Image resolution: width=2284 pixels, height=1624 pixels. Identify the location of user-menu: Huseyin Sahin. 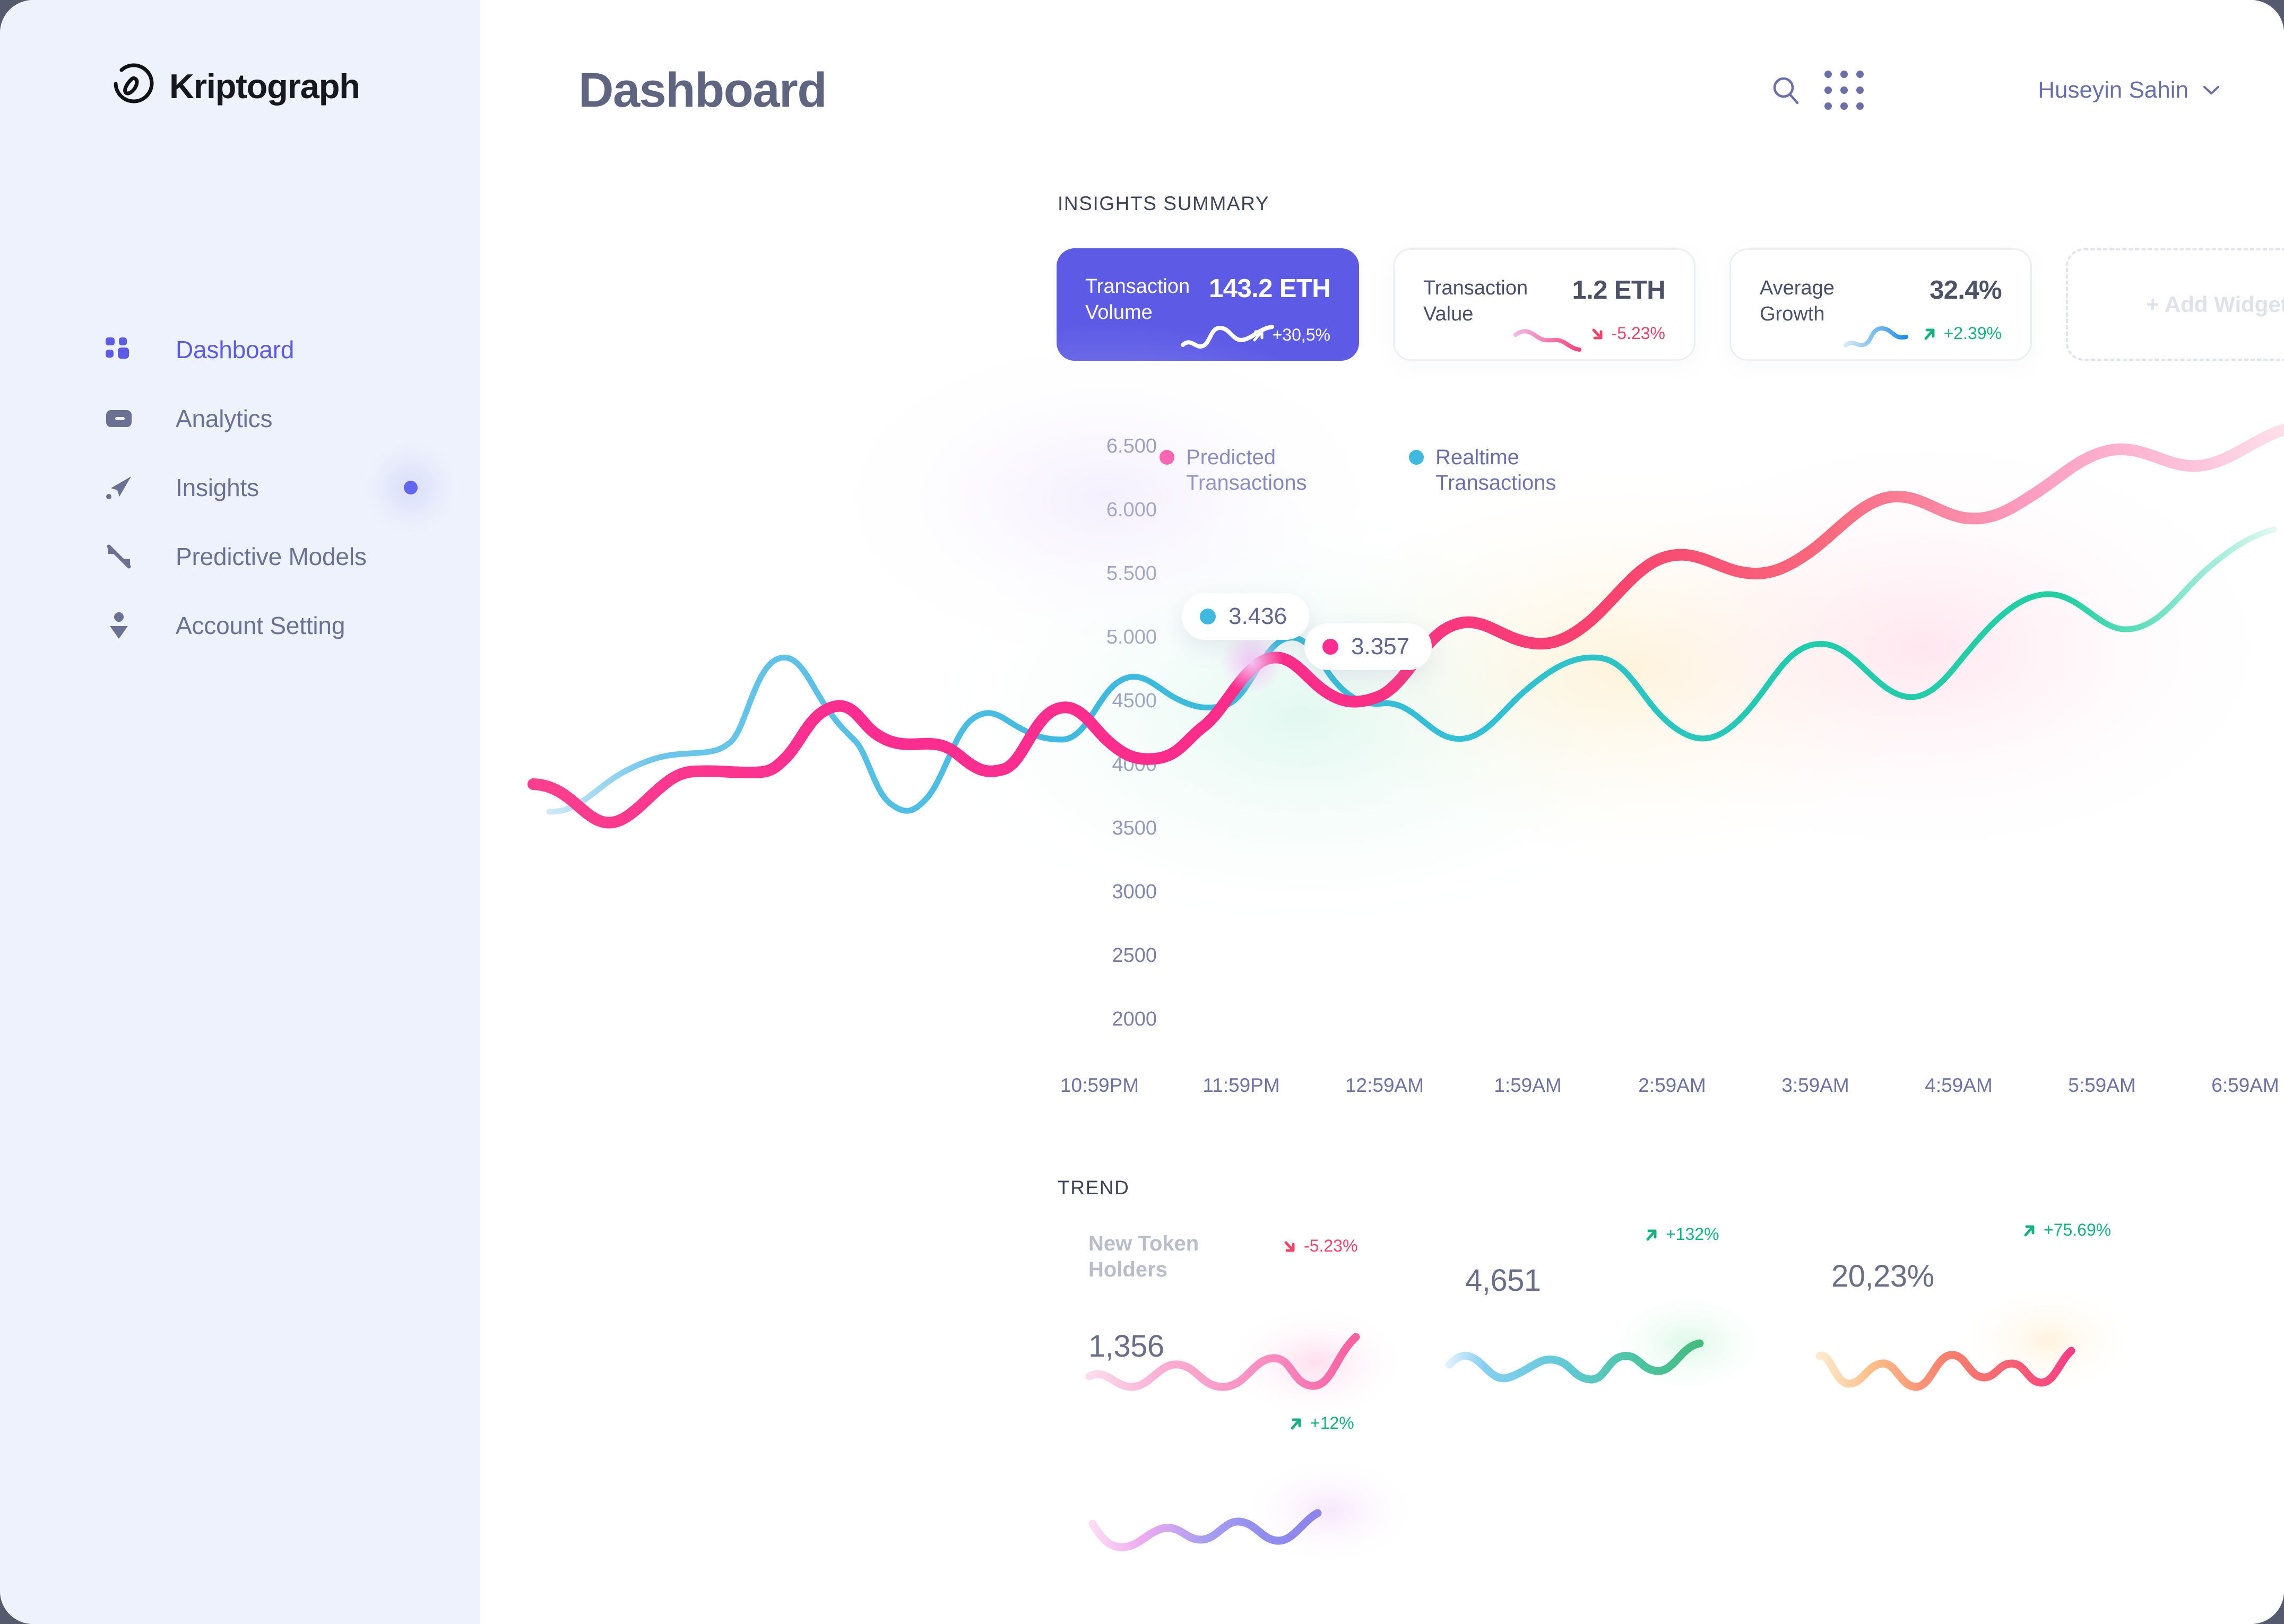
(2129, 90).